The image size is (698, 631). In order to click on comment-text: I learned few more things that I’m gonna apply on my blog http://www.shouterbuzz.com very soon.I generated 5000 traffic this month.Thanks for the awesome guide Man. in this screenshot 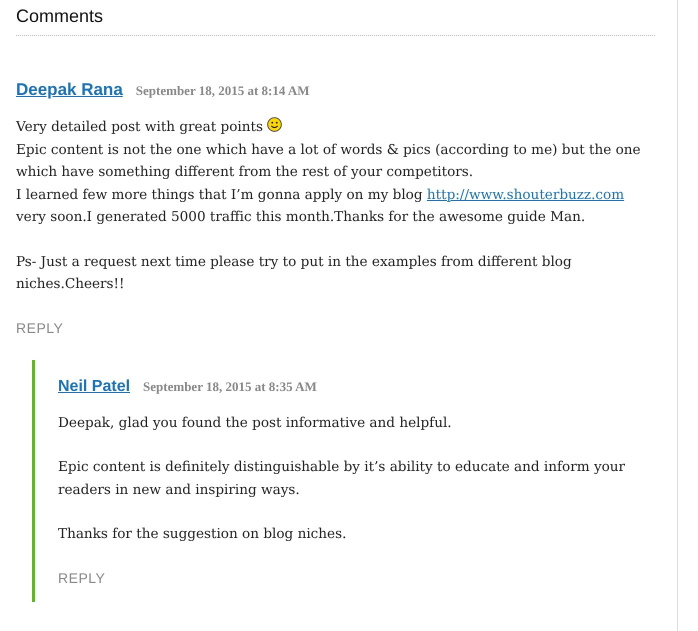, I will do `click(321, 206)`.